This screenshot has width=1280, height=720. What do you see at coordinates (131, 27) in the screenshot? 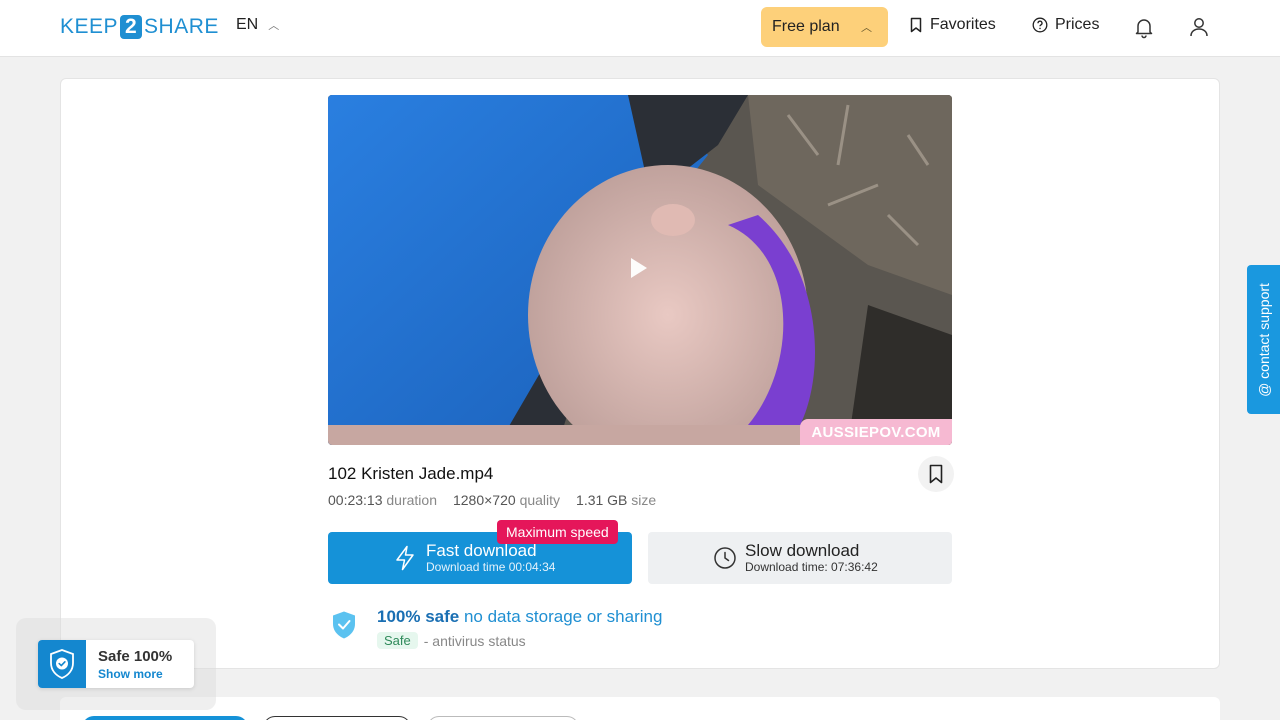
I see `logo-two: 2` at bounding box center [131, 27].